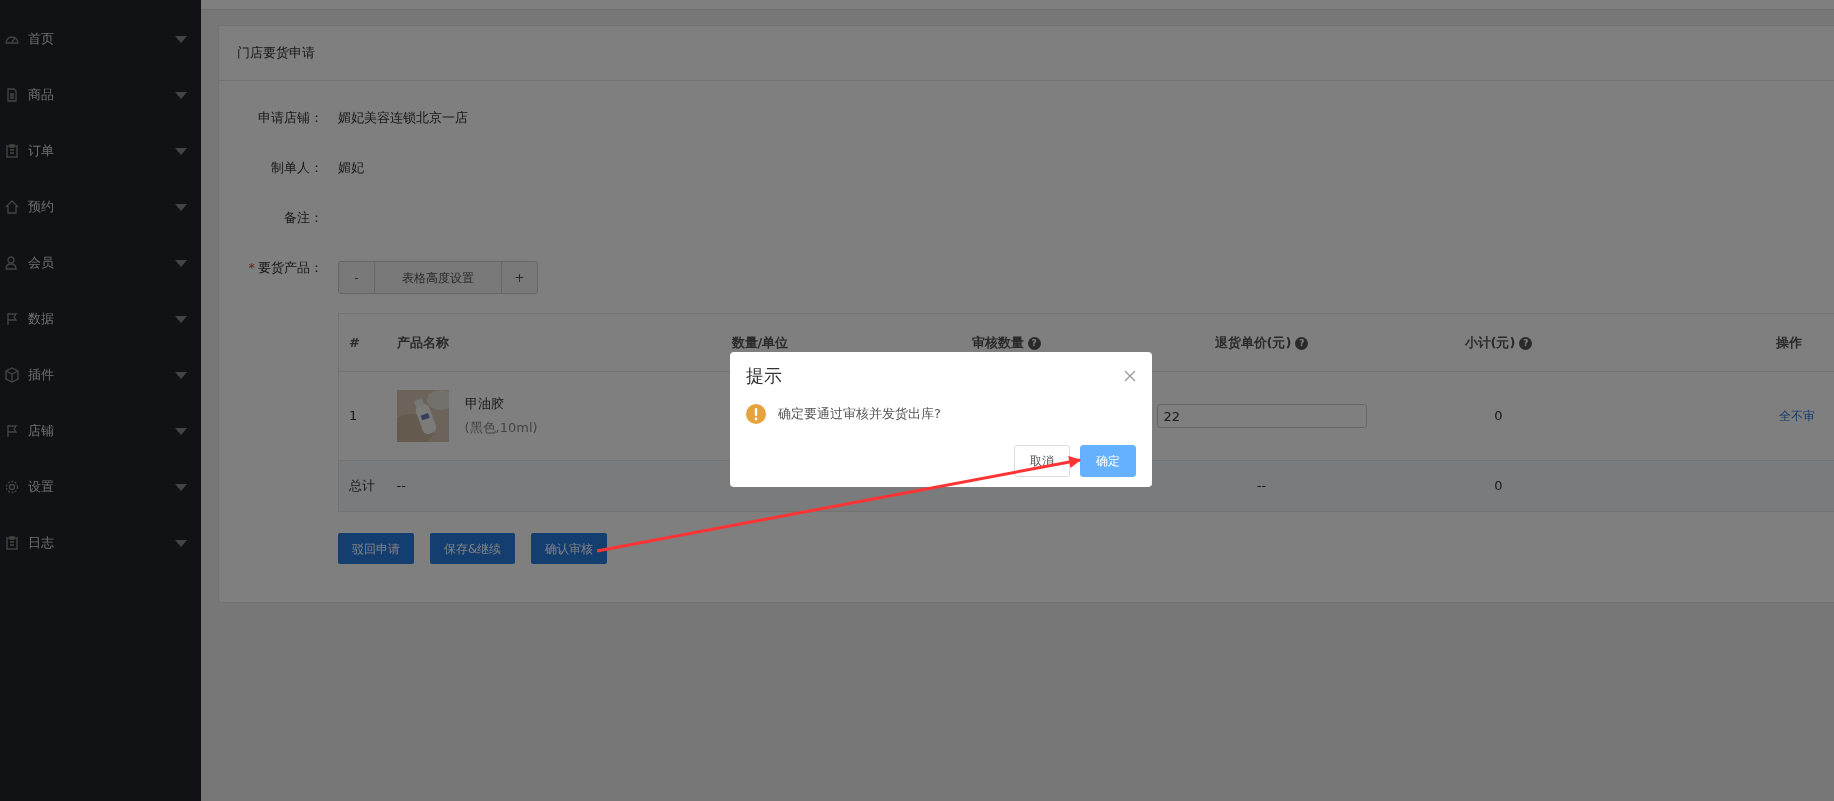 This screenshot has height=801, width=1834. Describe the element at coordinates (519, 277) in the screenshot. I see `plus-button: +` at that location.